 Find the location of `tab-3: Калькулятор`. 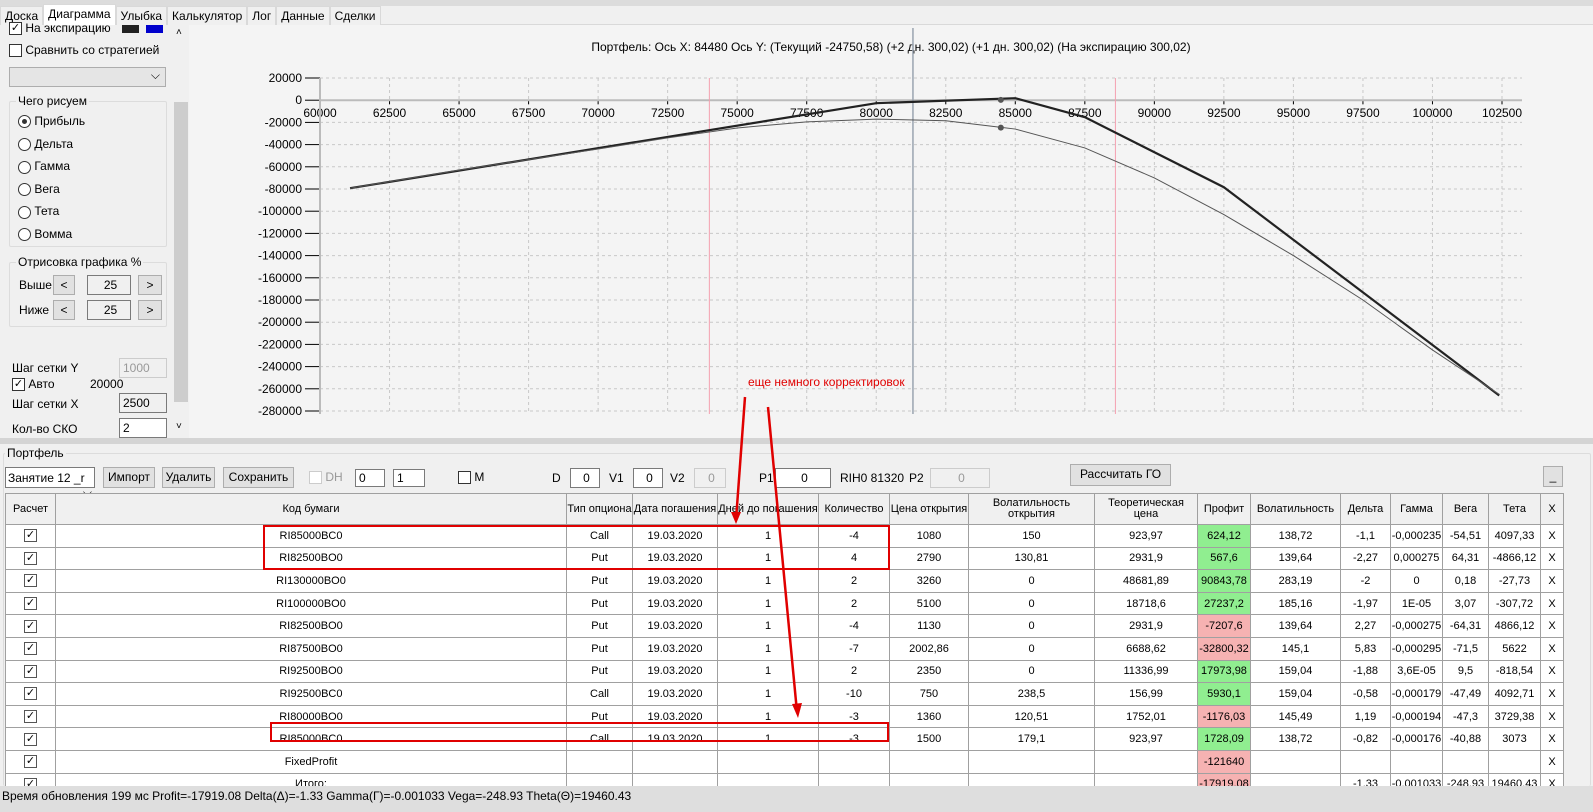

tab-3: Калькулятор is located at coordinates (207, 15).